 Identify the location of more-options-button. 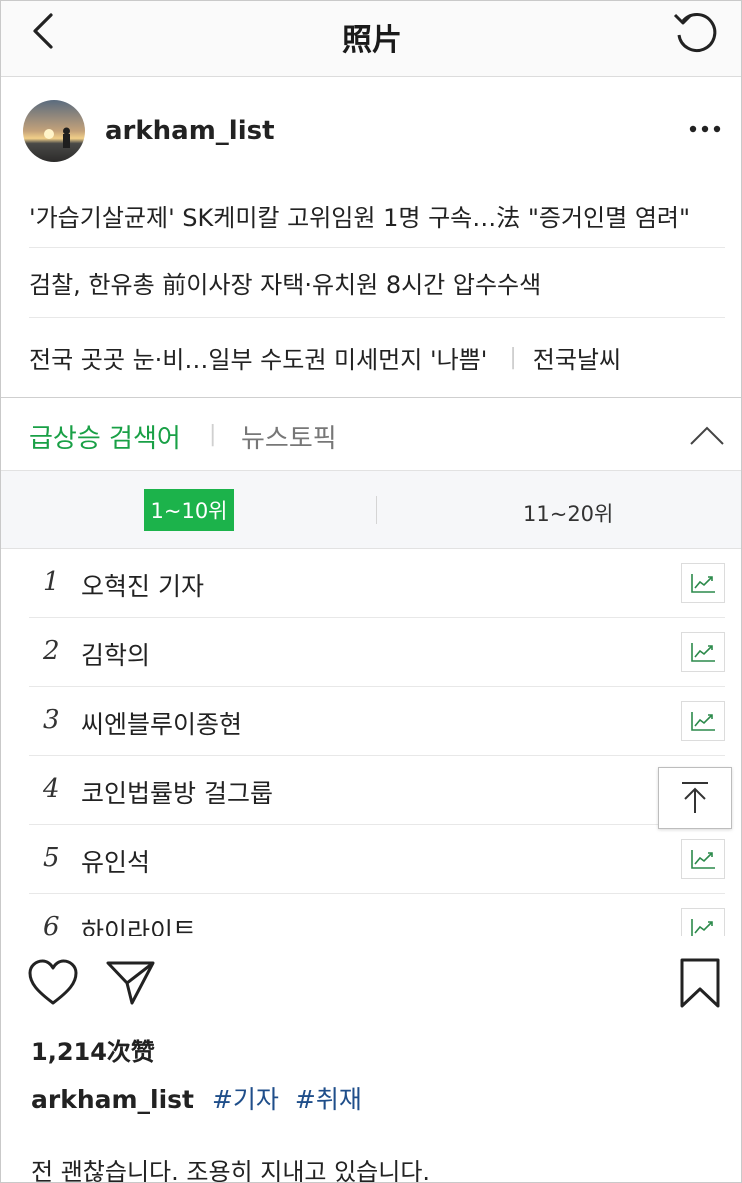
(705, 129).